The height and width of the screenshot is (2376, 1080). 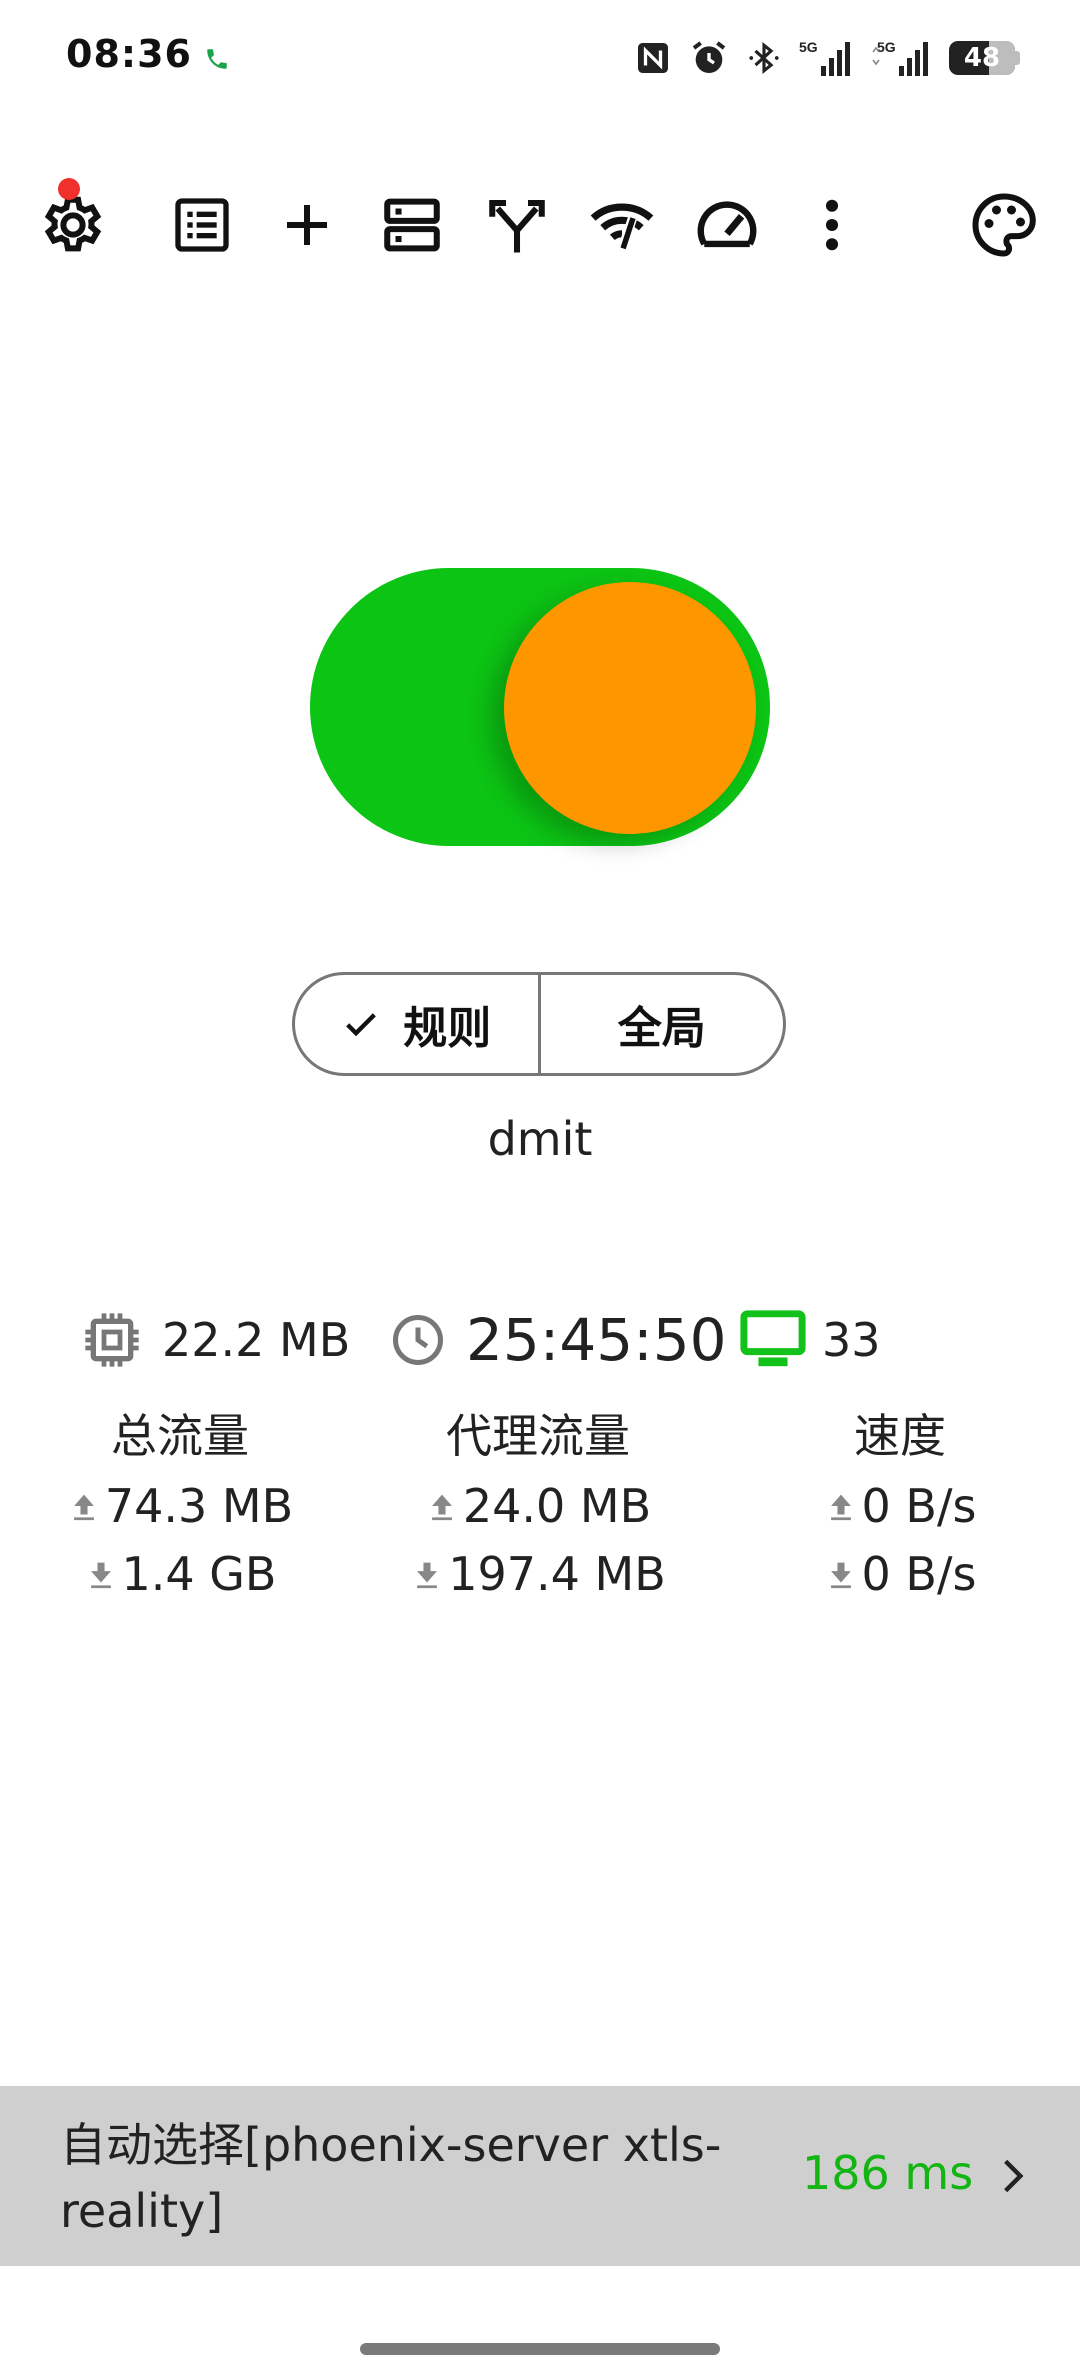 I want to click on proxy-traffic: 代理流量 24.0 MB 197.4 MB, so click(x=538, y=1504).